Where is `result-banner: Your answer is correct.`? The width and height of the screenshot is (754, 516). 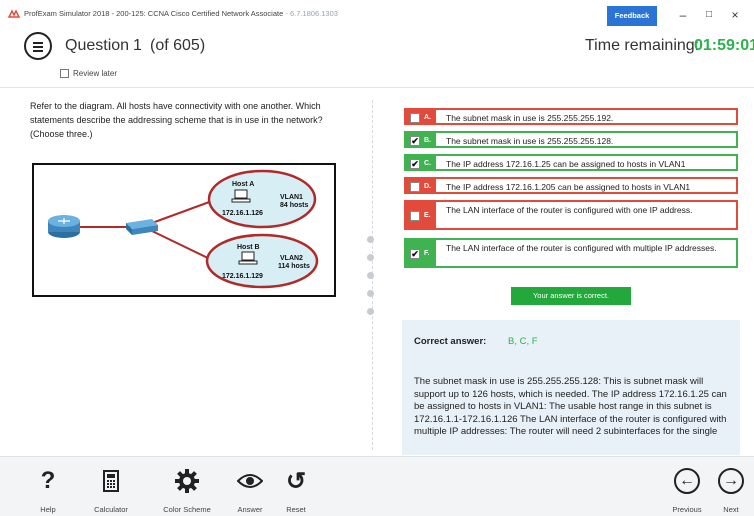
result-banner: Your answer is correct. is located at coordinates (571, 296).